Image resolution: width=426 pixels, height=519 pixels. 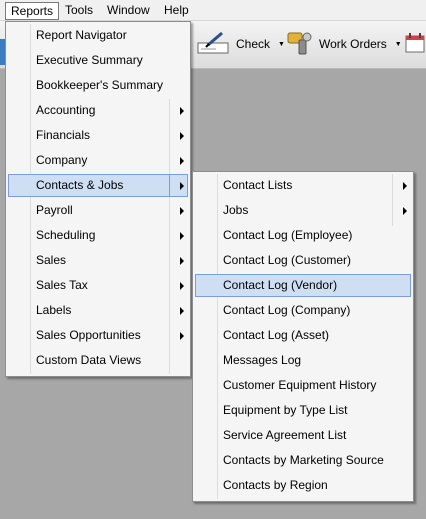 I want to click on menu-item-label: Report Navigator, so click(x=81, y=35).